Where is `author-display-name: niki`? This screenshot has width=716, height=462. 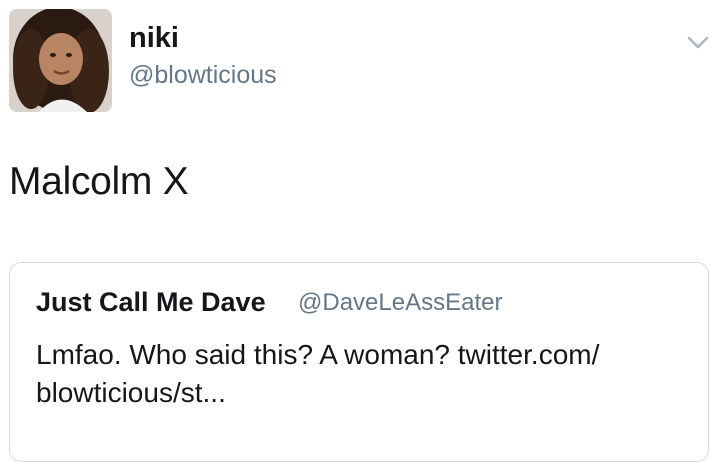 author-display-name: niki is located at coordinates (154, 38).